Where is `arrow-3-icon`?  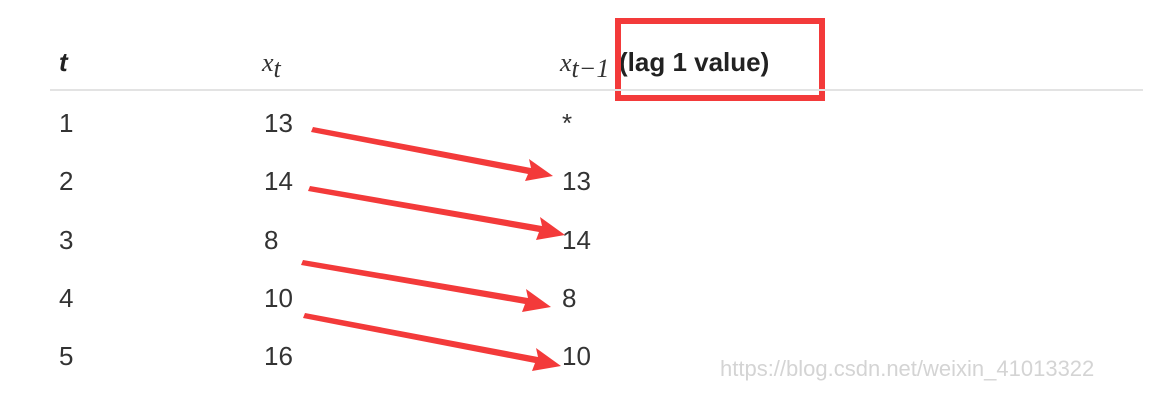
arrow-3-icon is located at coordinates (426, 286).